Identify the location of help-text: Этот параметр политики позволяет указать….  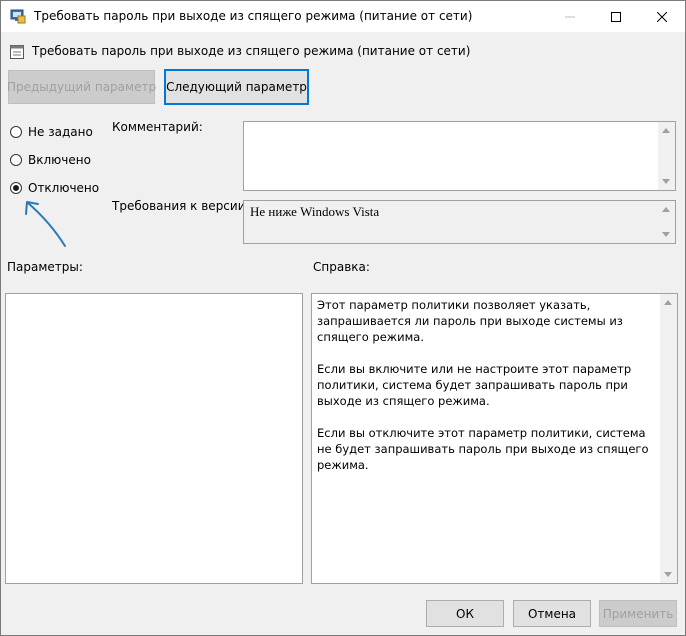
(487, 393).